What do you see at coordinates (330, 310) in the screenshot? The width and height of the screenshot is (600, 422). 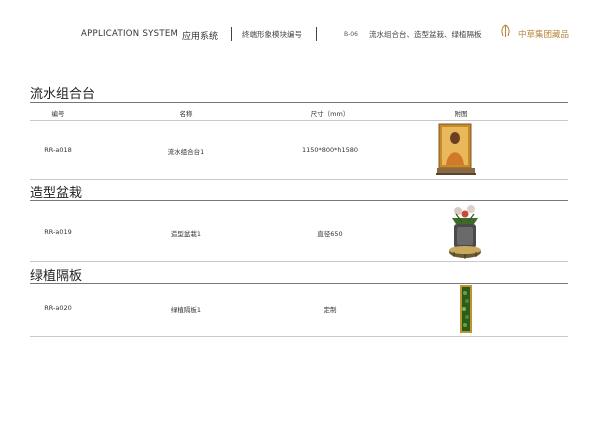 I see `row-size: 定制` at bounding box center [330, 310].